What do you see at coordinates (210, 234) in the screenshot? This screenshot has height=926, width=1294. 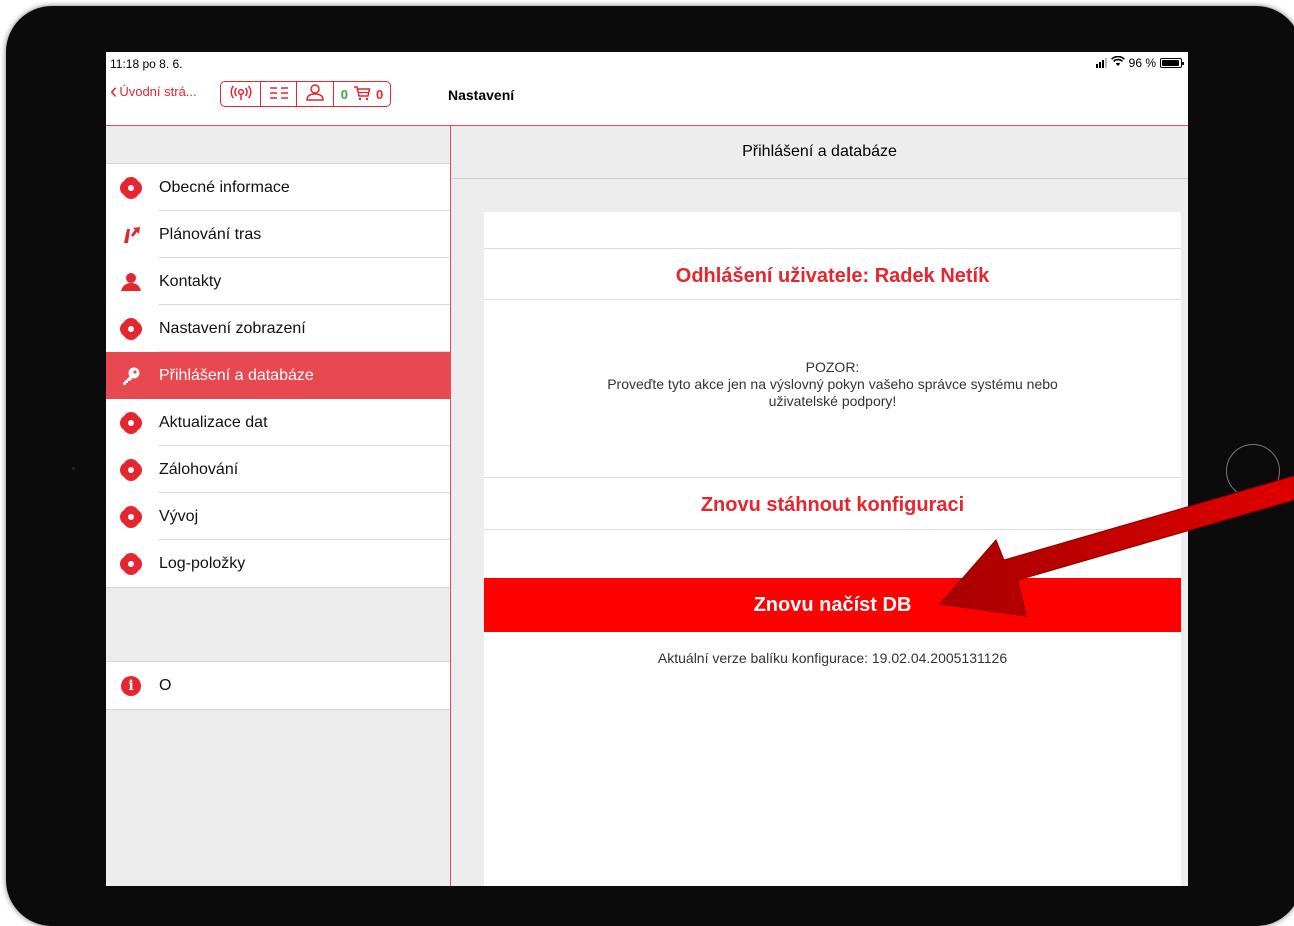 I see `sidebar-item-label: Plánování tras` at bounding box center [210, 234].